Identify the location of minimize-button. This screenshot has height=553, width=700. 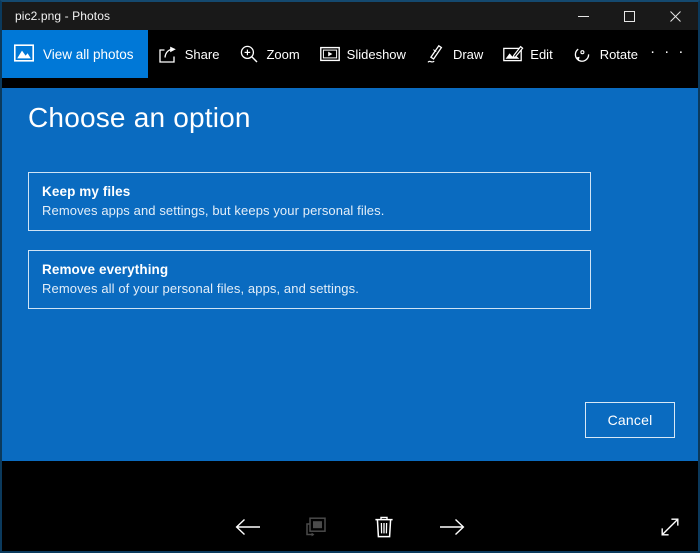
(583, 16).